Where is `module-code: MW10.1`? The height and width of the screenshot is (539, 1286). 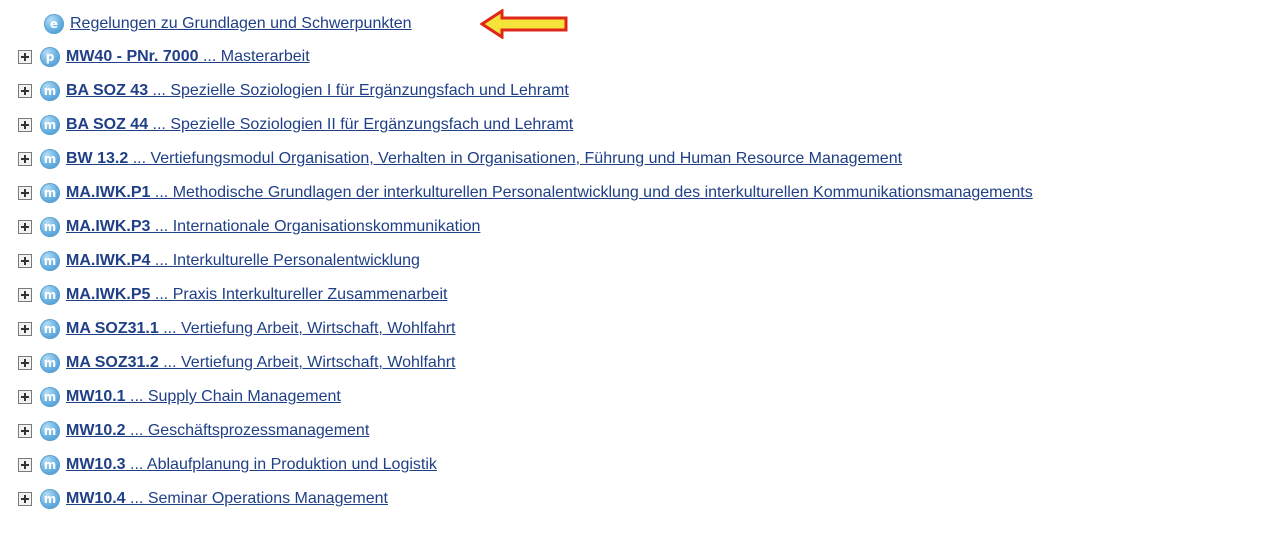 module-code: MW10.1 is located at coordinates (96, 396).